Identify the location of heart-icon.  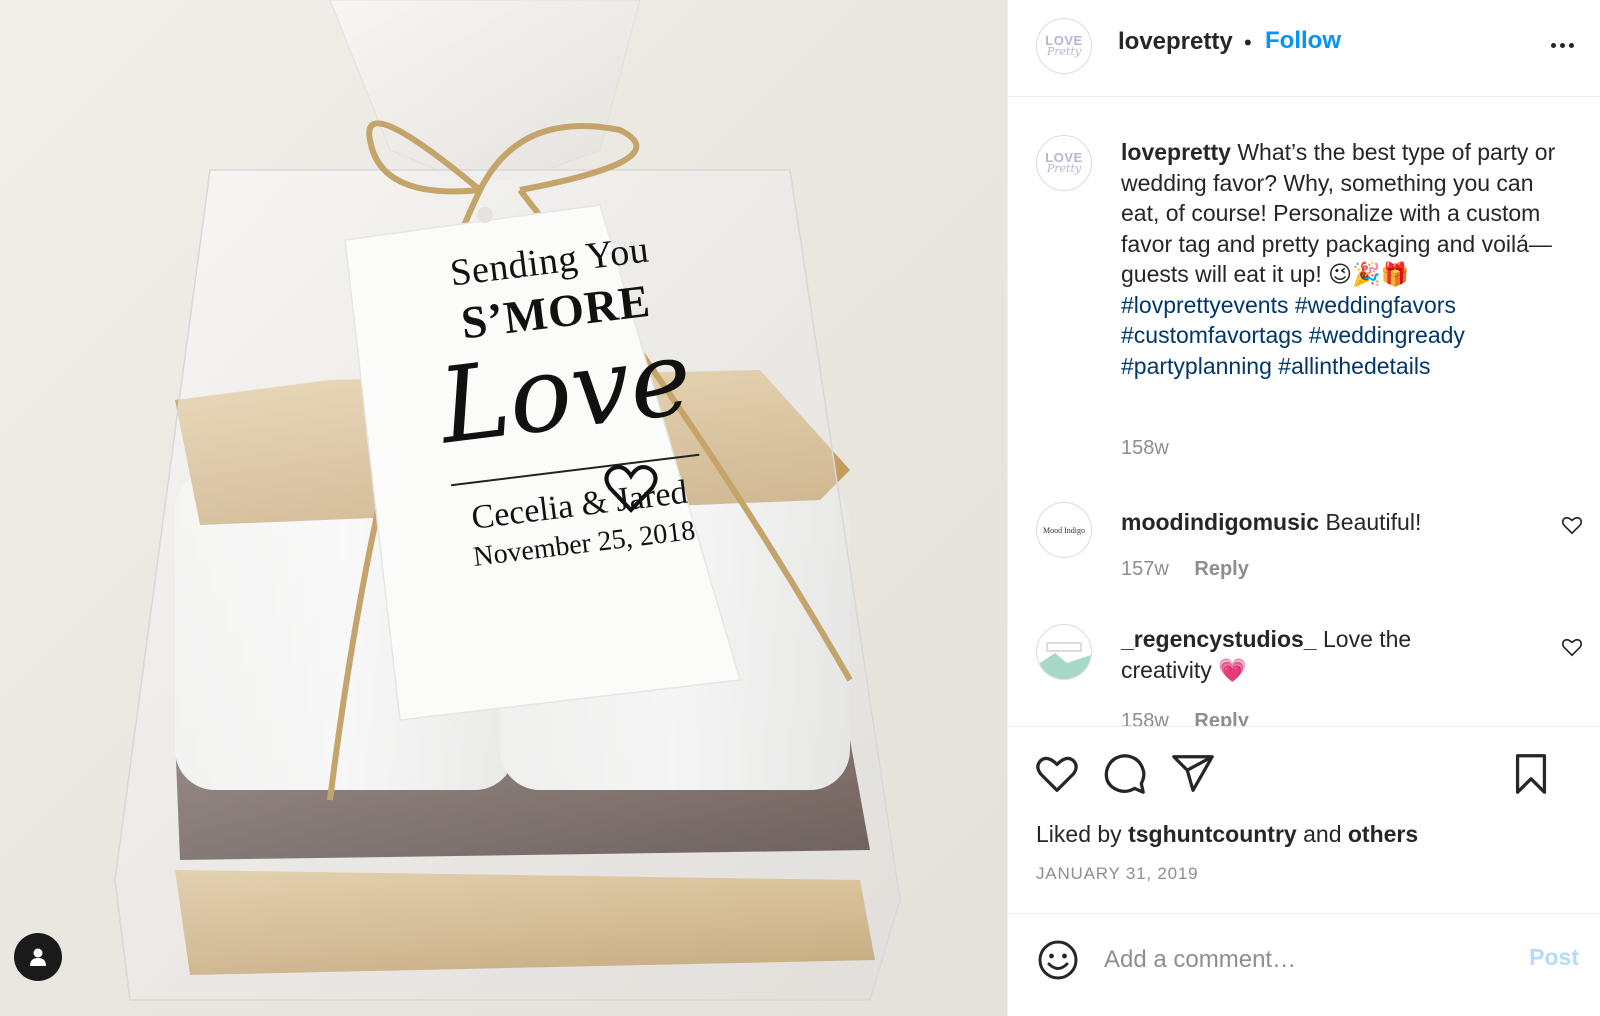
(1057, 774).